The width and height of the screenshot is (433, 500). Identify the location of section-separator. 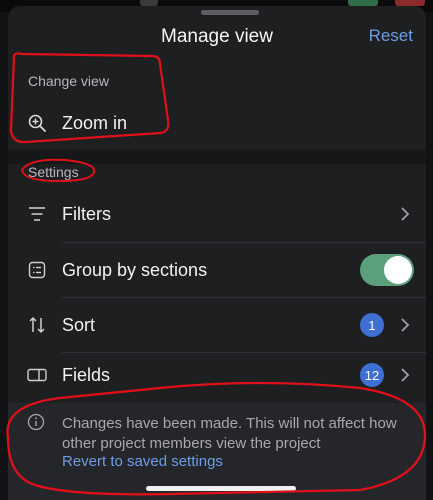
(217, 157).